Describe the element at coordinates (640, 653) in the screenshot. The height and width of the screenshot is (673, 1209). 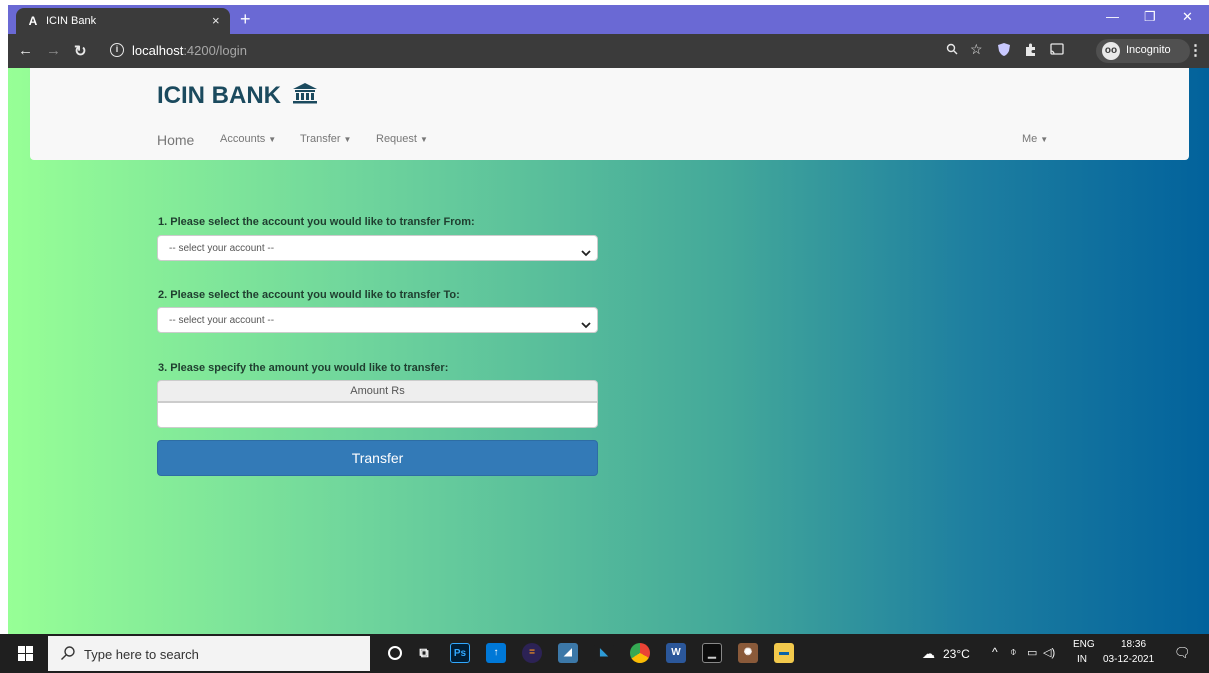
I see `chrome-icon` at that location.